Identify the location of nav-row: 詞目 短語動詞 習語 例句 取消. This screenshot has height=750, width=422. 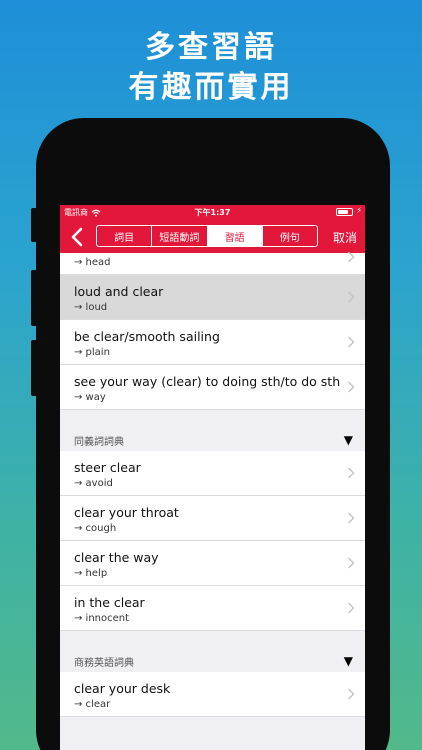
(212, 236).